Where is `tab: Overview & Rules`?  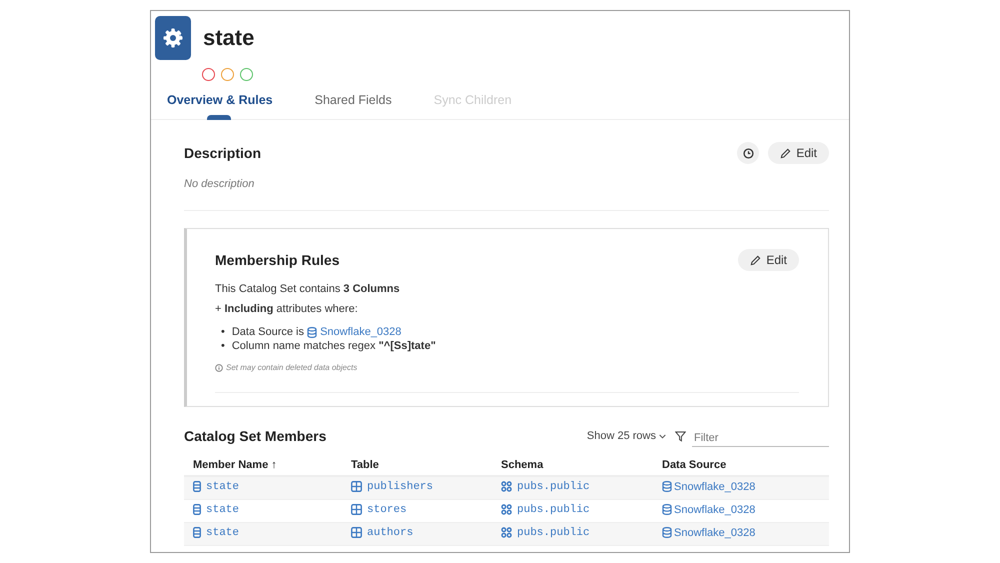
tab: Overview & Rules is located at coordinates (220, 106).